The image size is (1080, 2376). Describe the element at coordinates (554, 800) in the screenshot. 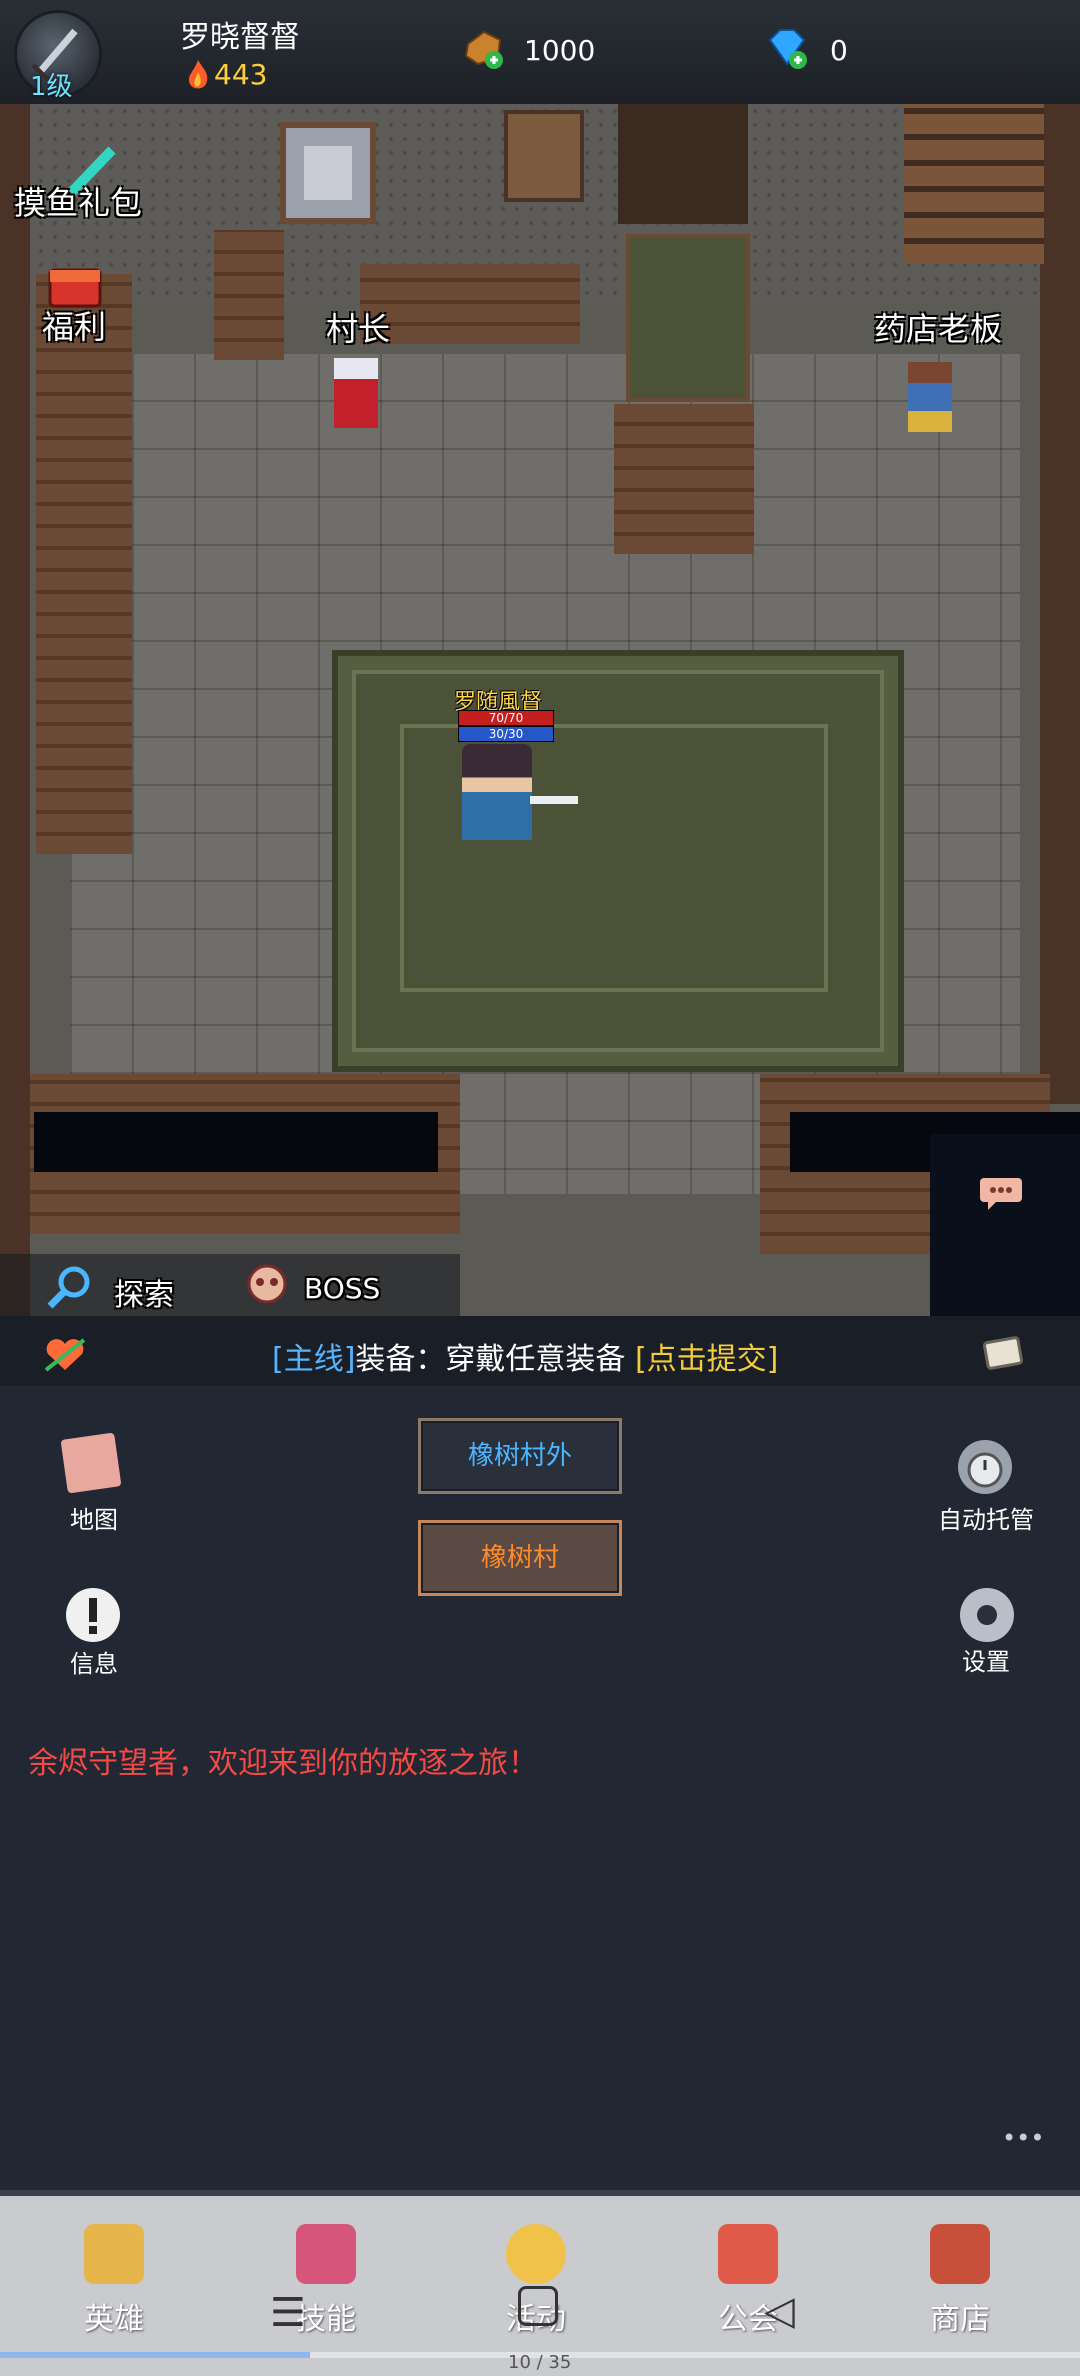

I see `hero-sword` at that location.